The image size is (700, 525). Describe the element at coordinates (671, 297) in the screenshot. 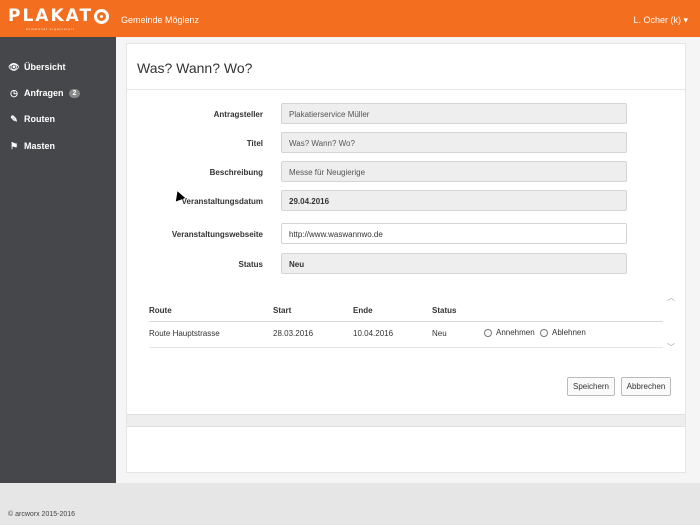

I see `scroll-up-icon: ︿` at that location.